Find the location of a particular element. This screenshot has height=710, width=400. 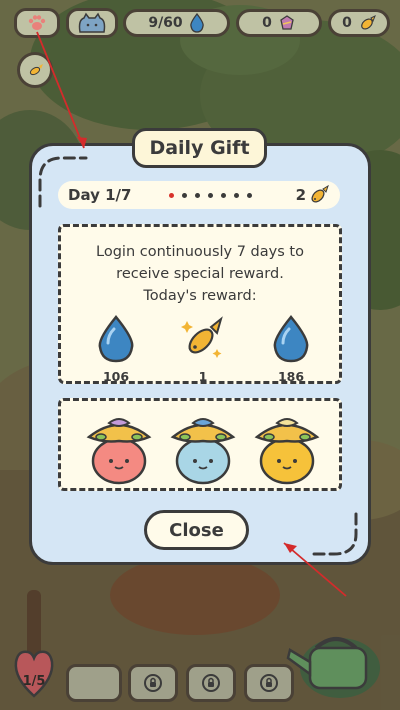

cat-button is located at coordinates (92, 23).